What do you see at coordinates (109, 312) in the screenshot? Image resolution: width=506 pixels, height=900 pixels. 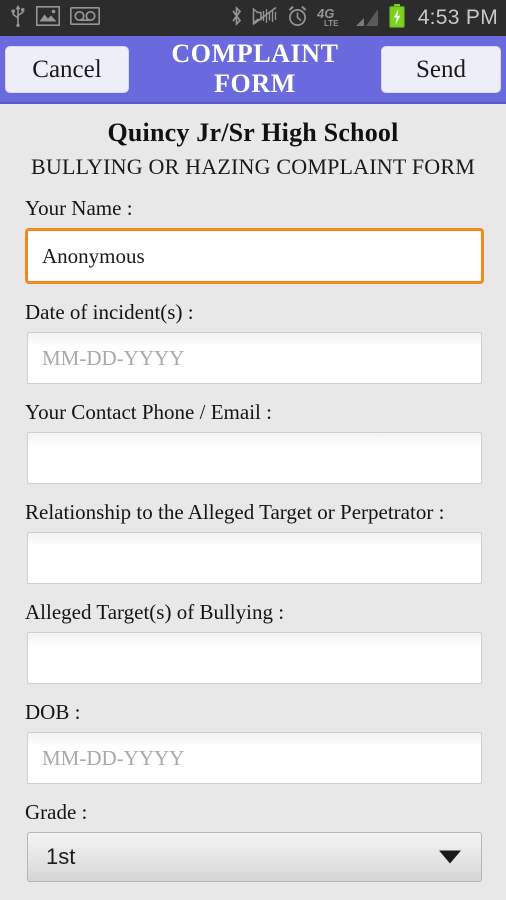 I see `field-label: Date of incident(s) :` at bounding box center [109, 312].